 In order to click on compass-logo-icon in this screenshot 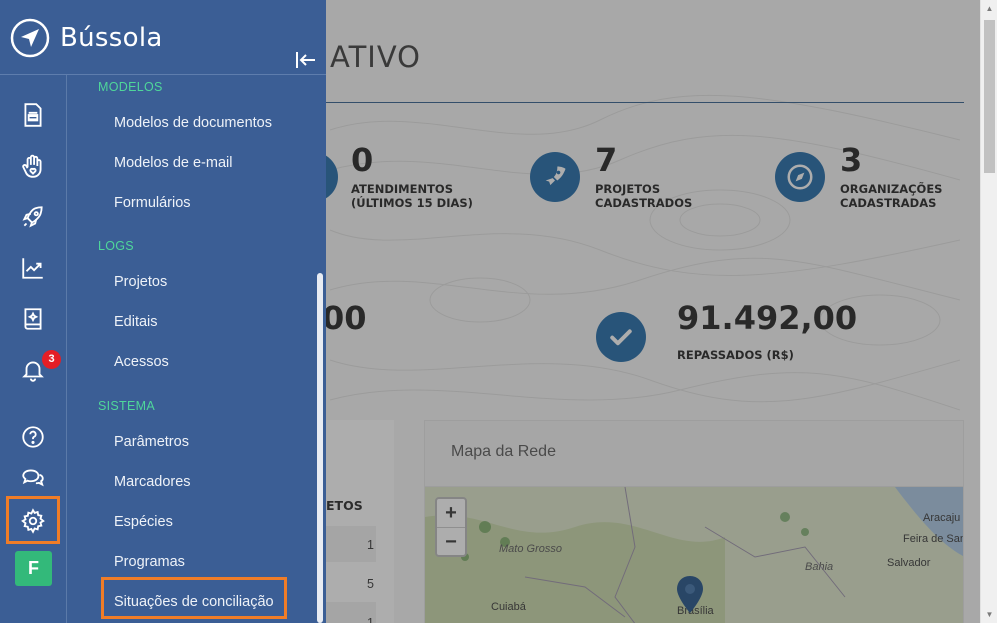, I will do `click(30, 38)`.